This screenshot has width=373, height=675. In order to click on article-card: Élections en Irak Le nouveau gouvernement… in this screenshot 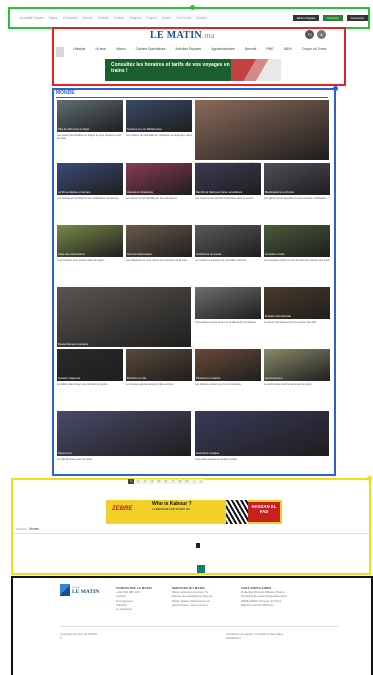, I will do `click(159, 367)`.